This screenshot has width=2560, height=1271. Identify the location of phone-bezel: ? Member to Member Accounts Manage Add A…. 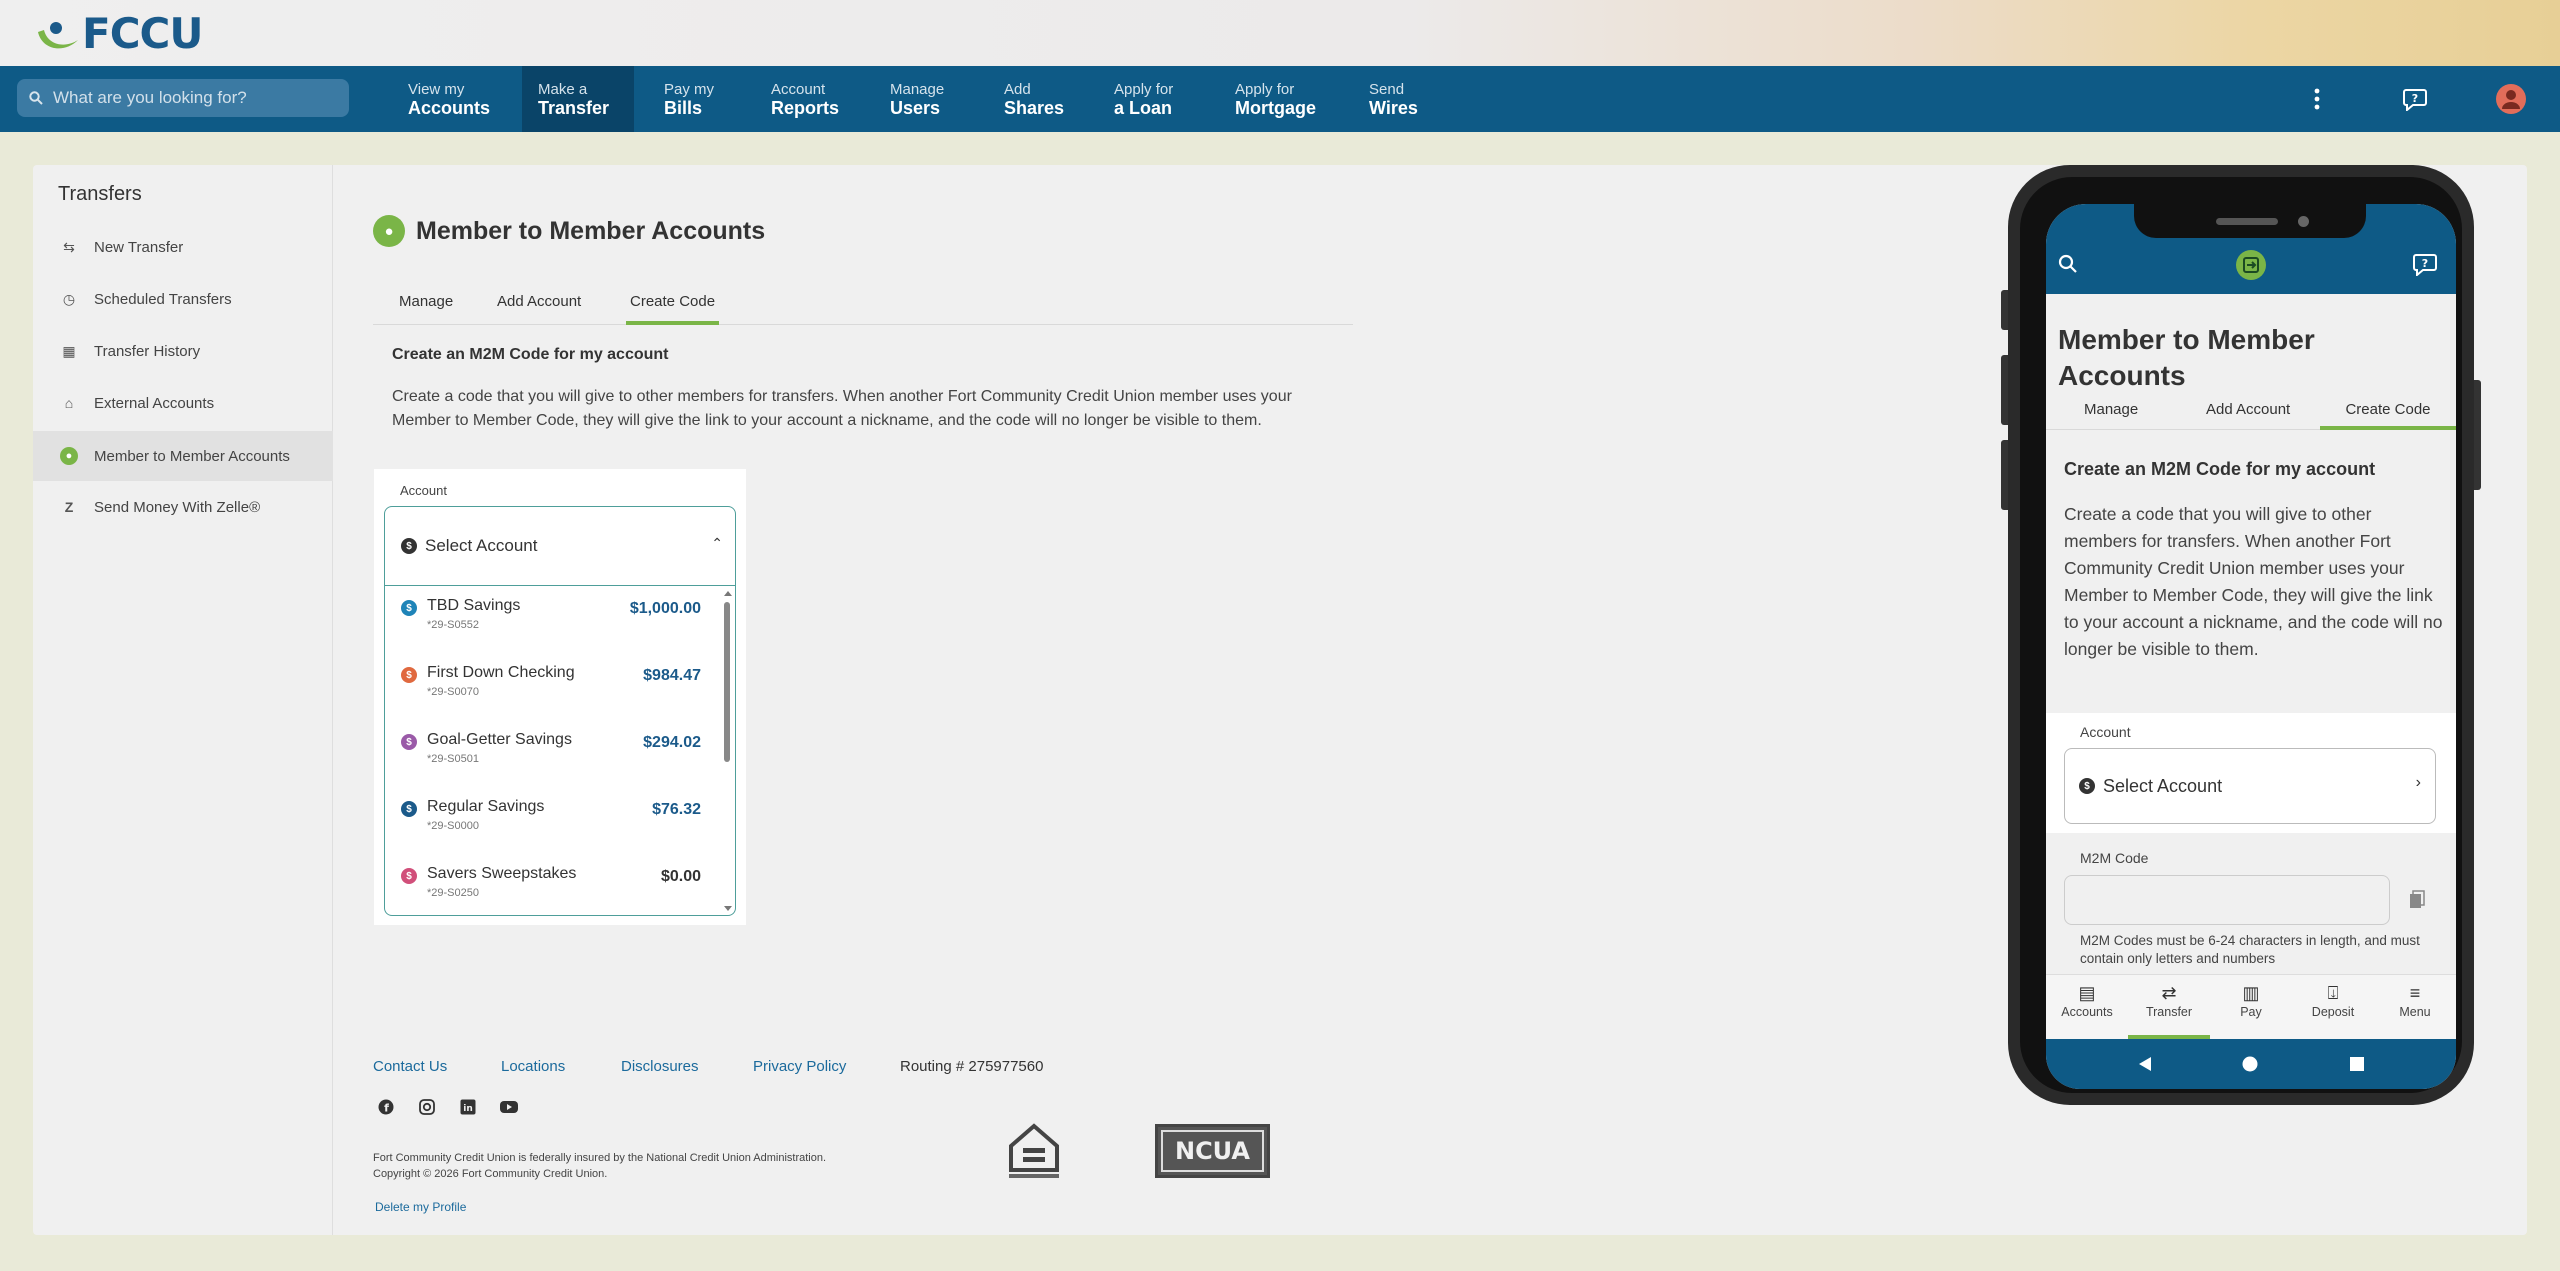
(2241, 635).